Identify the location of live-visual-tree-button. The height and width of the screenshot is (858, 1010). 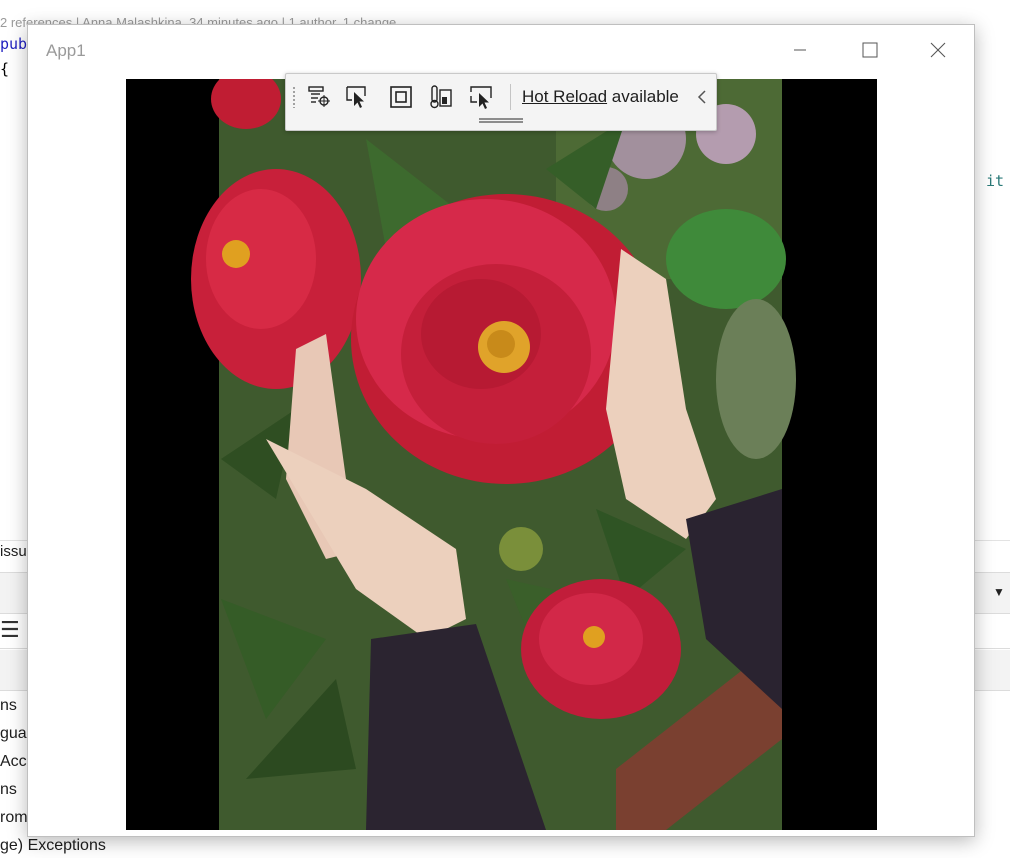
(319, 97).